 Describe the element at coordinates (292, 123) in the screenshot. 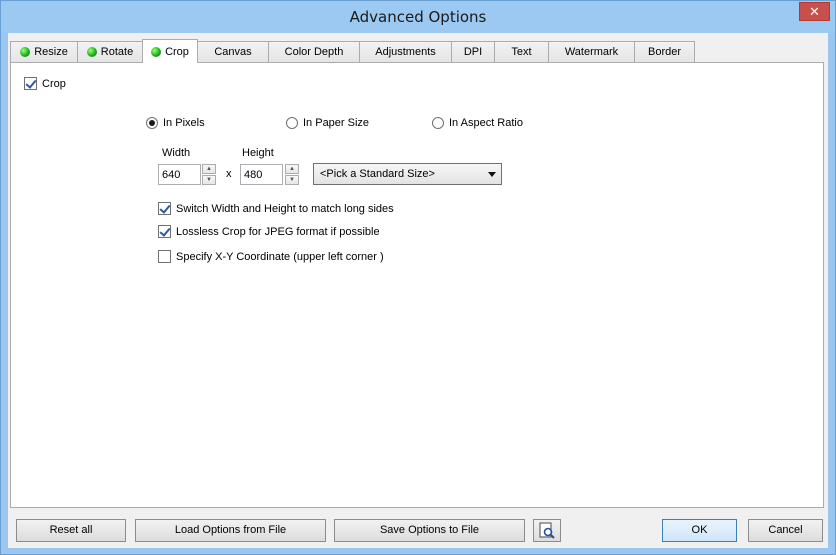

I see `in-paper-size-radio` at that location.